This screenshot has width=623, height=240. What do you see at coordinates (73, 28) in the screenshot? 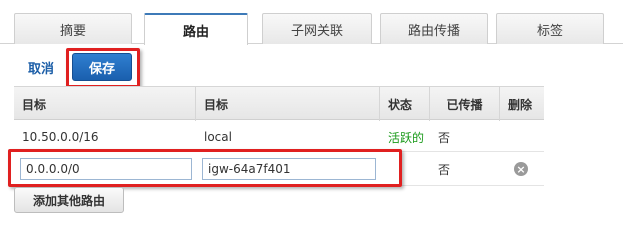
I see `tab-summary: 摘要` at bounding box center [73, 28].